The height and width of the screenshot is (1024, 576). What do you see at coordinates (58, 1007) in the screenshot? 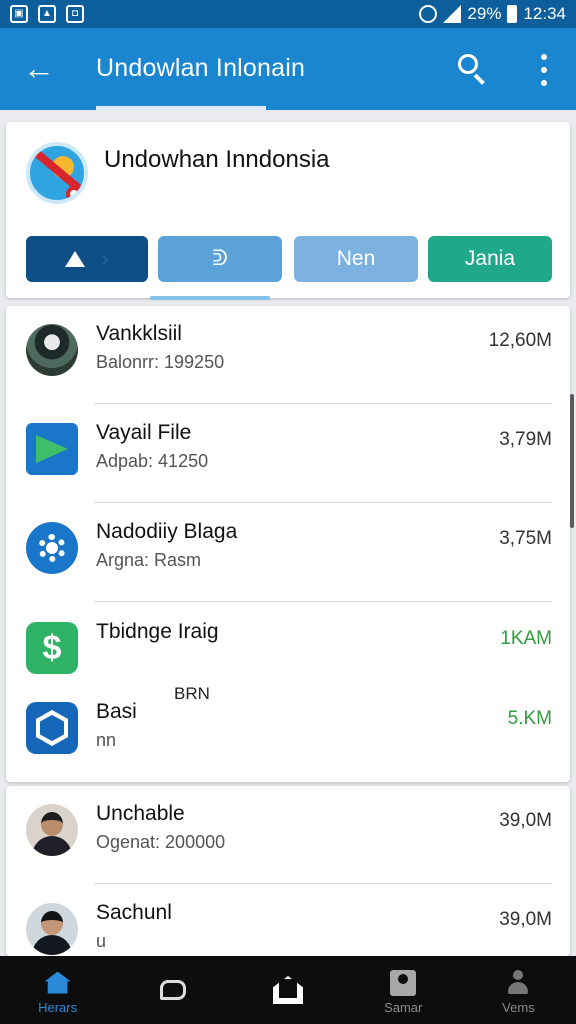
I see `nav-label: Herars` at bounding box center [58, 1007].